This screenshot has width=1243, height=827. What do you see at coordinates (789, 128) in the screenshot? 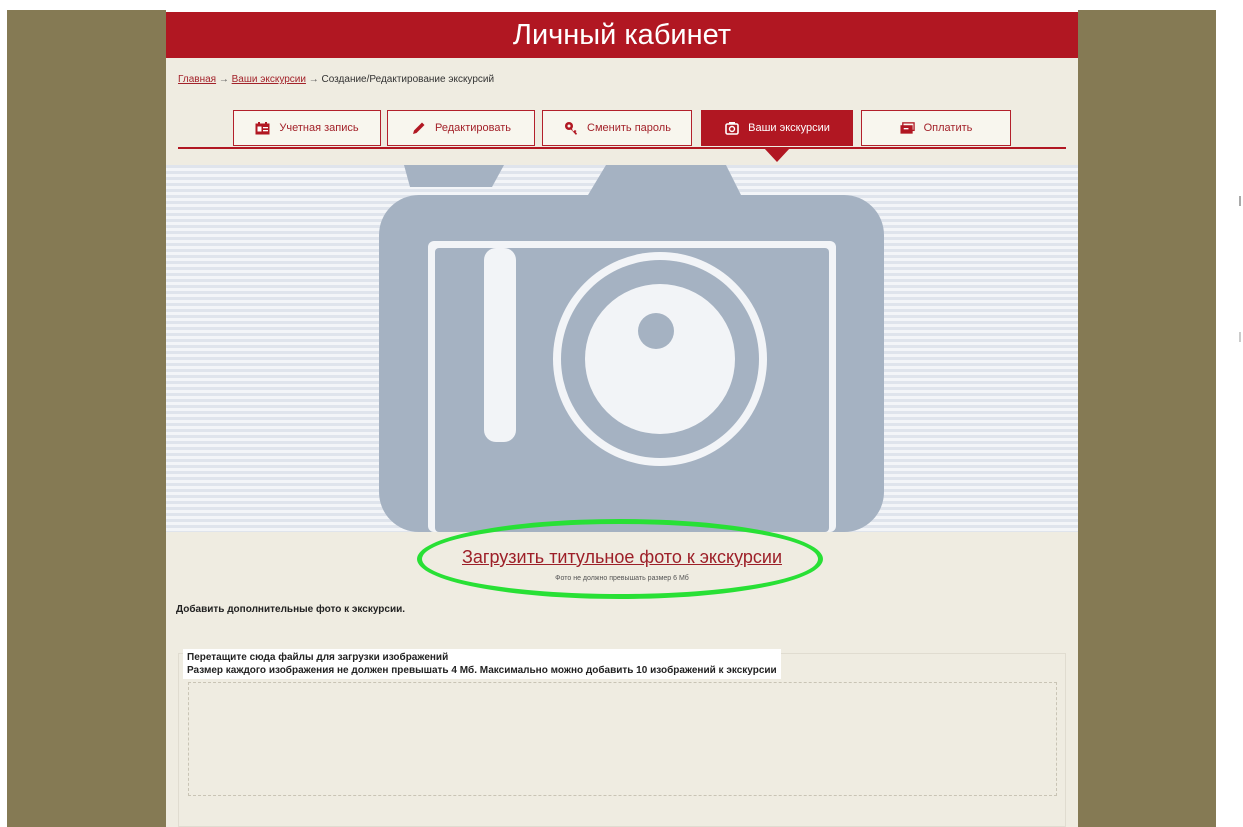
I see `tab-my-tours-label: Ваши экскурсии` at bounding box center [789, 128].